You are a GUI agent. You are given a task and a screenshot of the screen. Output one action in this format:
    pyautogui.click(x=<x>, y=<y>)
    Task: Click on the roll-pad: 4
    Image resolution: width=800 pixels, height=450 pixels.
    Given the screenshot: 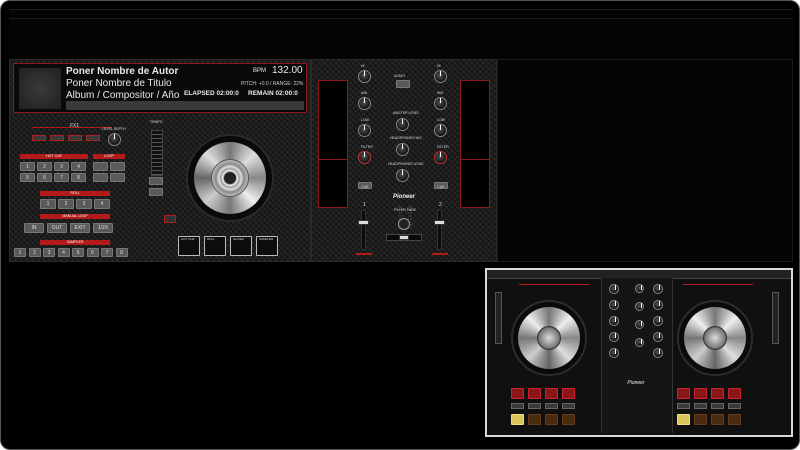 What is the action you would take?
    pyautogui.click(x=102, y=204)
    